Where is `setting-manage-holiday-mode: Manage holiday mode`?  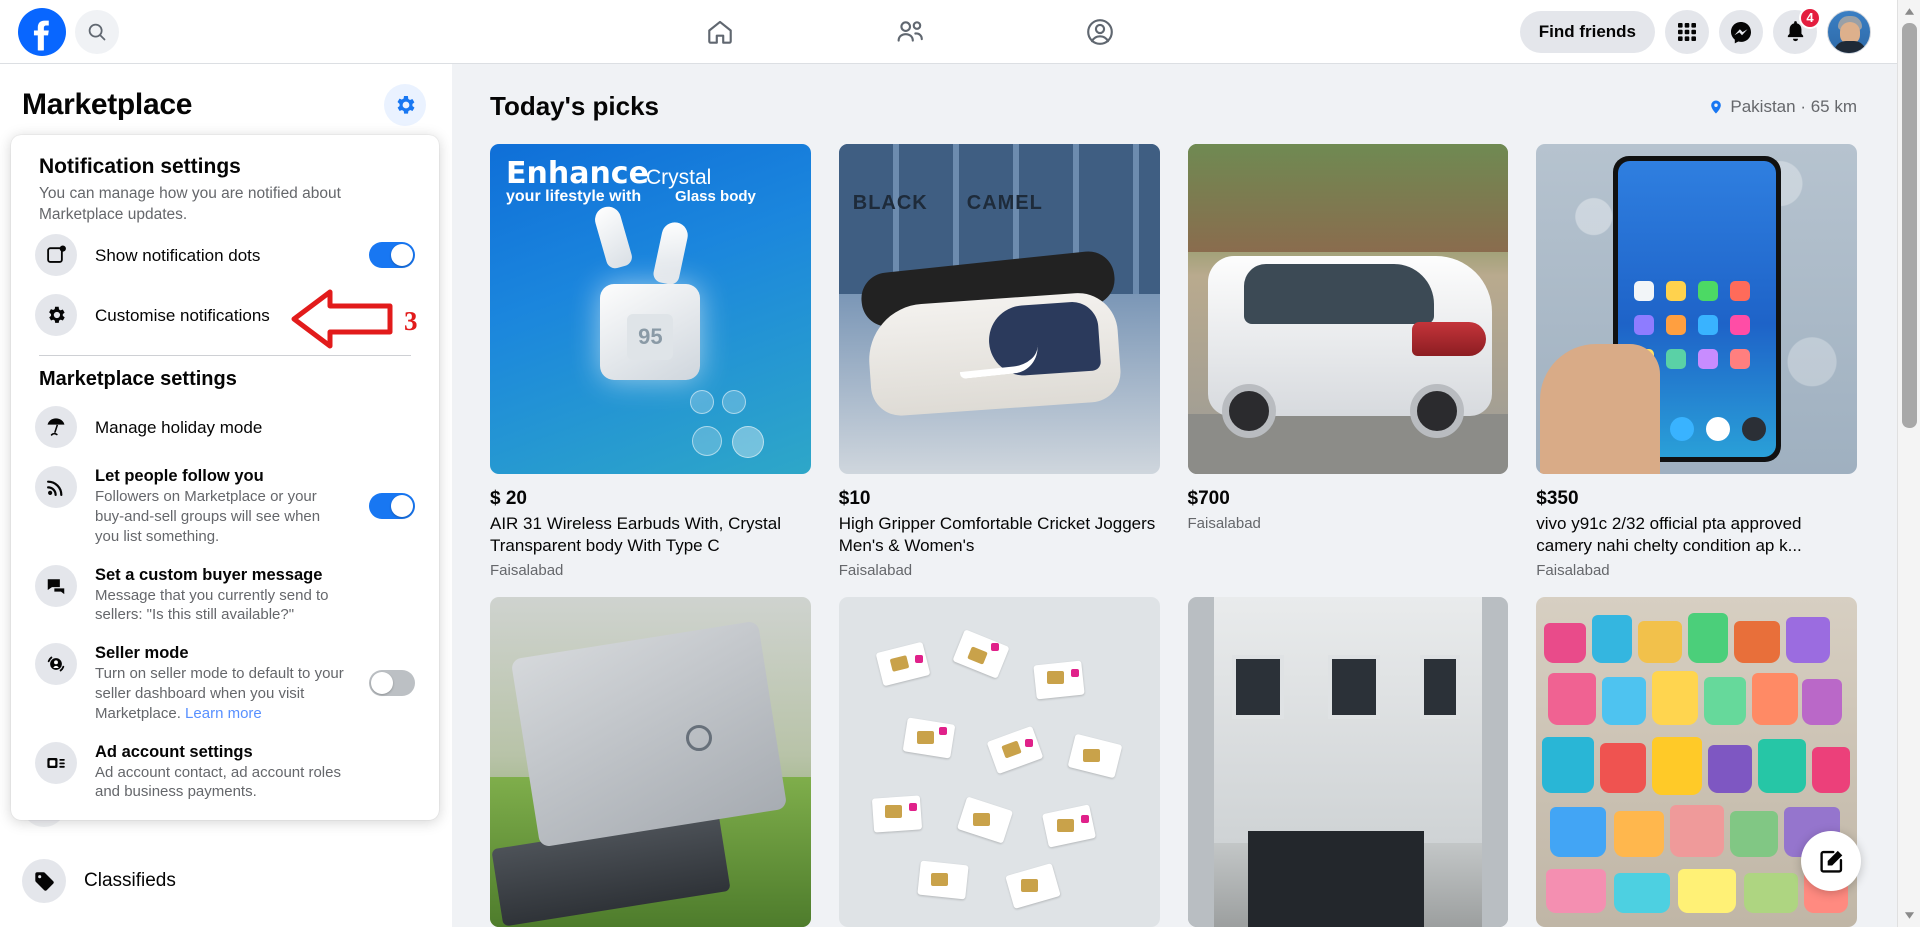 setting-manage-holiday-mode: Manage holiday mode is located at coordinates (225, 427).